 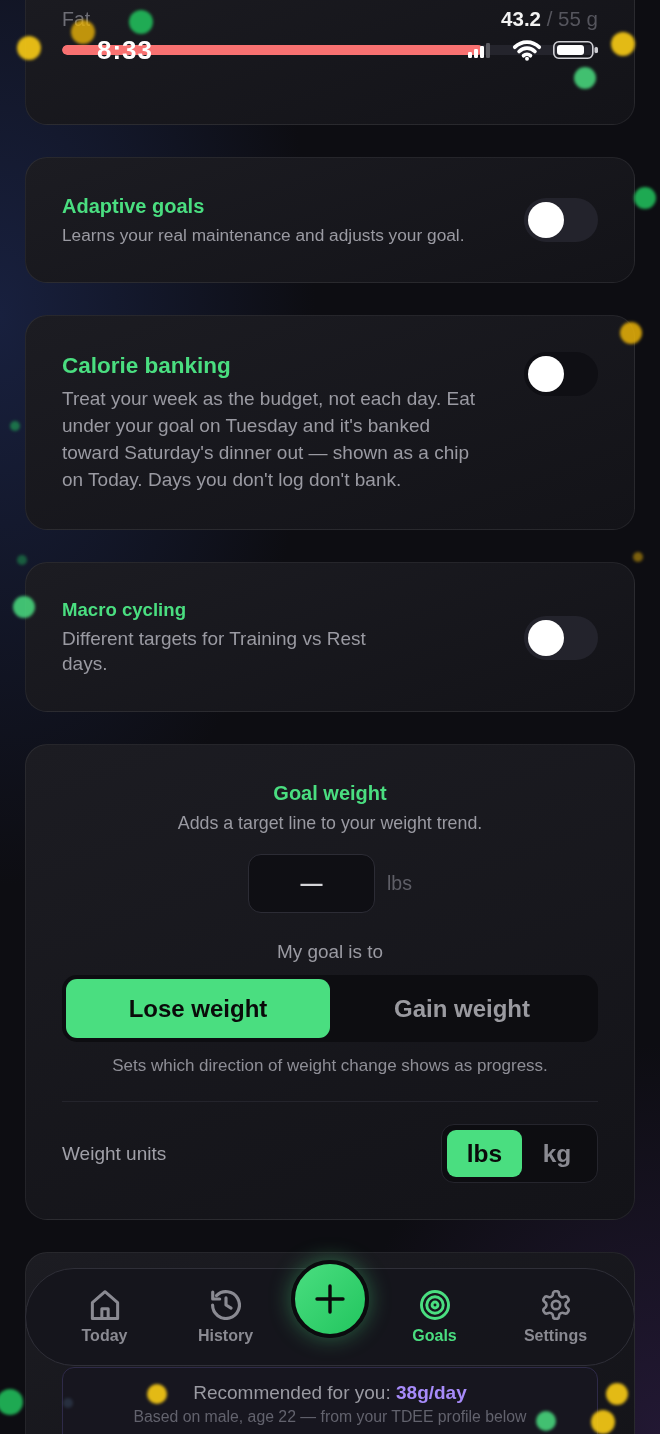 What do you see at coordinates (269, 439) in the screenshot?
I see `setting-description: Treat your week as the budget, not each day. Eat under your goal on Tuesday and it's banked toward Saturday's dinner out — shown as a chip on Today. Days you don't log don't bank.` at bounding box center [269, 439].